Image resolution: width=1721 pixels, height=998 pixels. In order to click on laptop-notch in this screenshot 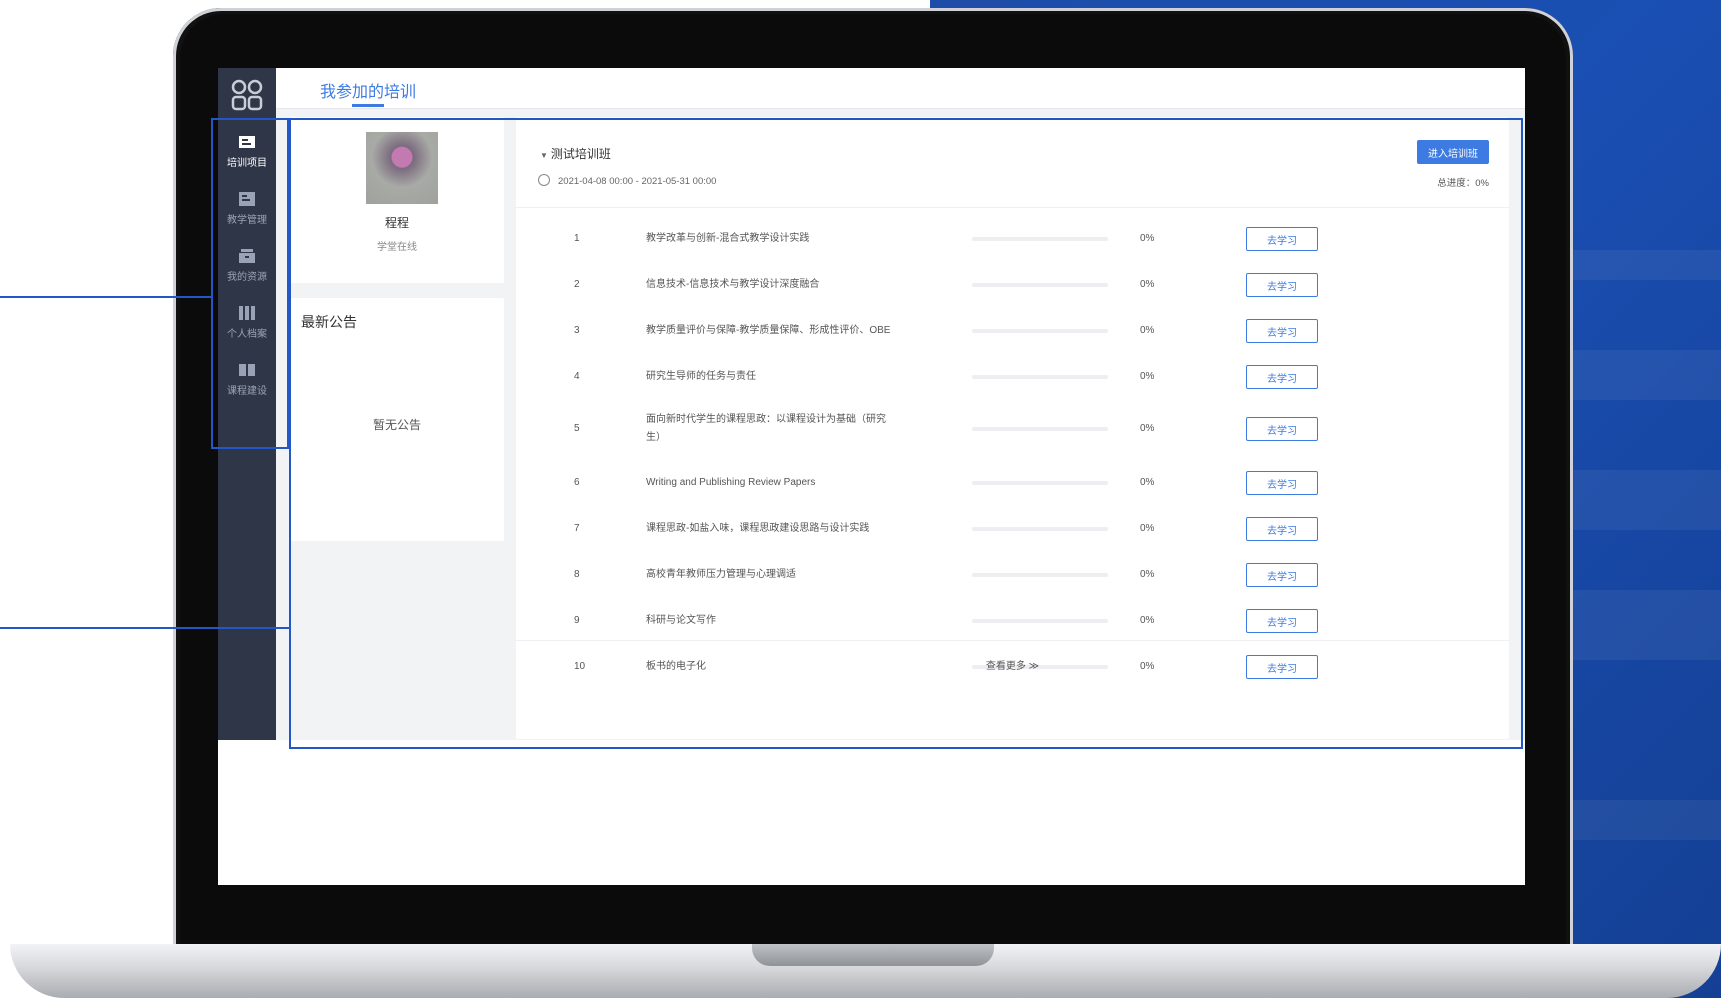, I will do `click(873, 955)`.